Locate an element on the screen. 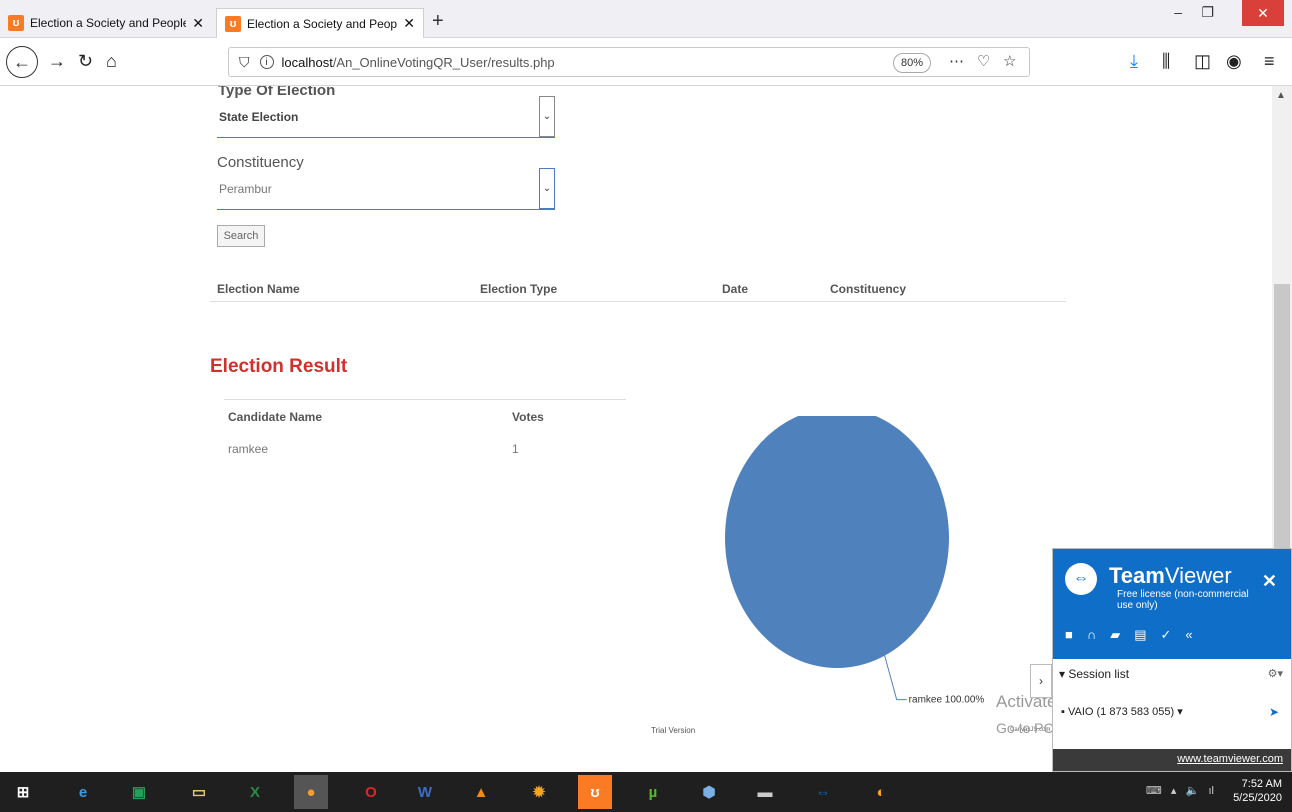 The image size is (1292, 812). constituency-select: Perambur ⌄ is located at coordinates (386, 189).